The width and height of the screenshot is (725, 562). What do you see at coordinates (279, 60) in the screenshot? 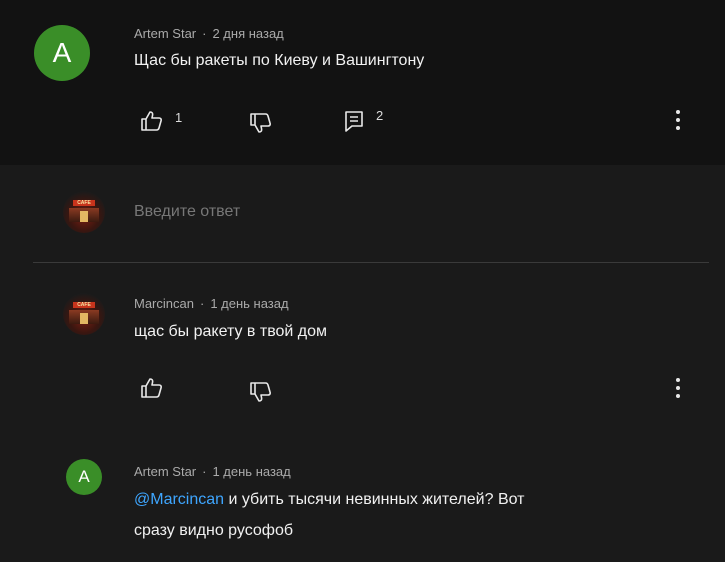
I see `comment-text: Щас бы ракеты по Киеву и Вашингтону` at bounding box center [279, 60].